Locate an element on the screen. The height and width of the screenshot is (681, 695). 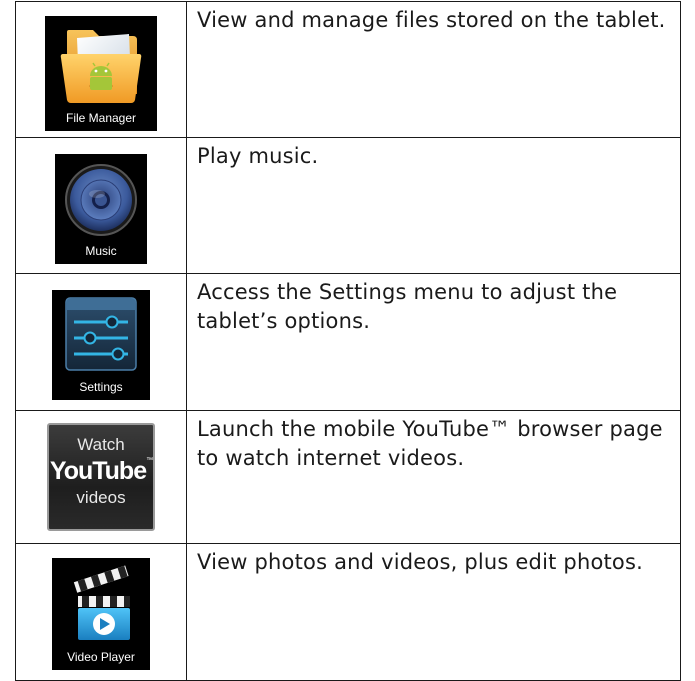
youtube-videos-text: videos is located at coordinates (101, 497).